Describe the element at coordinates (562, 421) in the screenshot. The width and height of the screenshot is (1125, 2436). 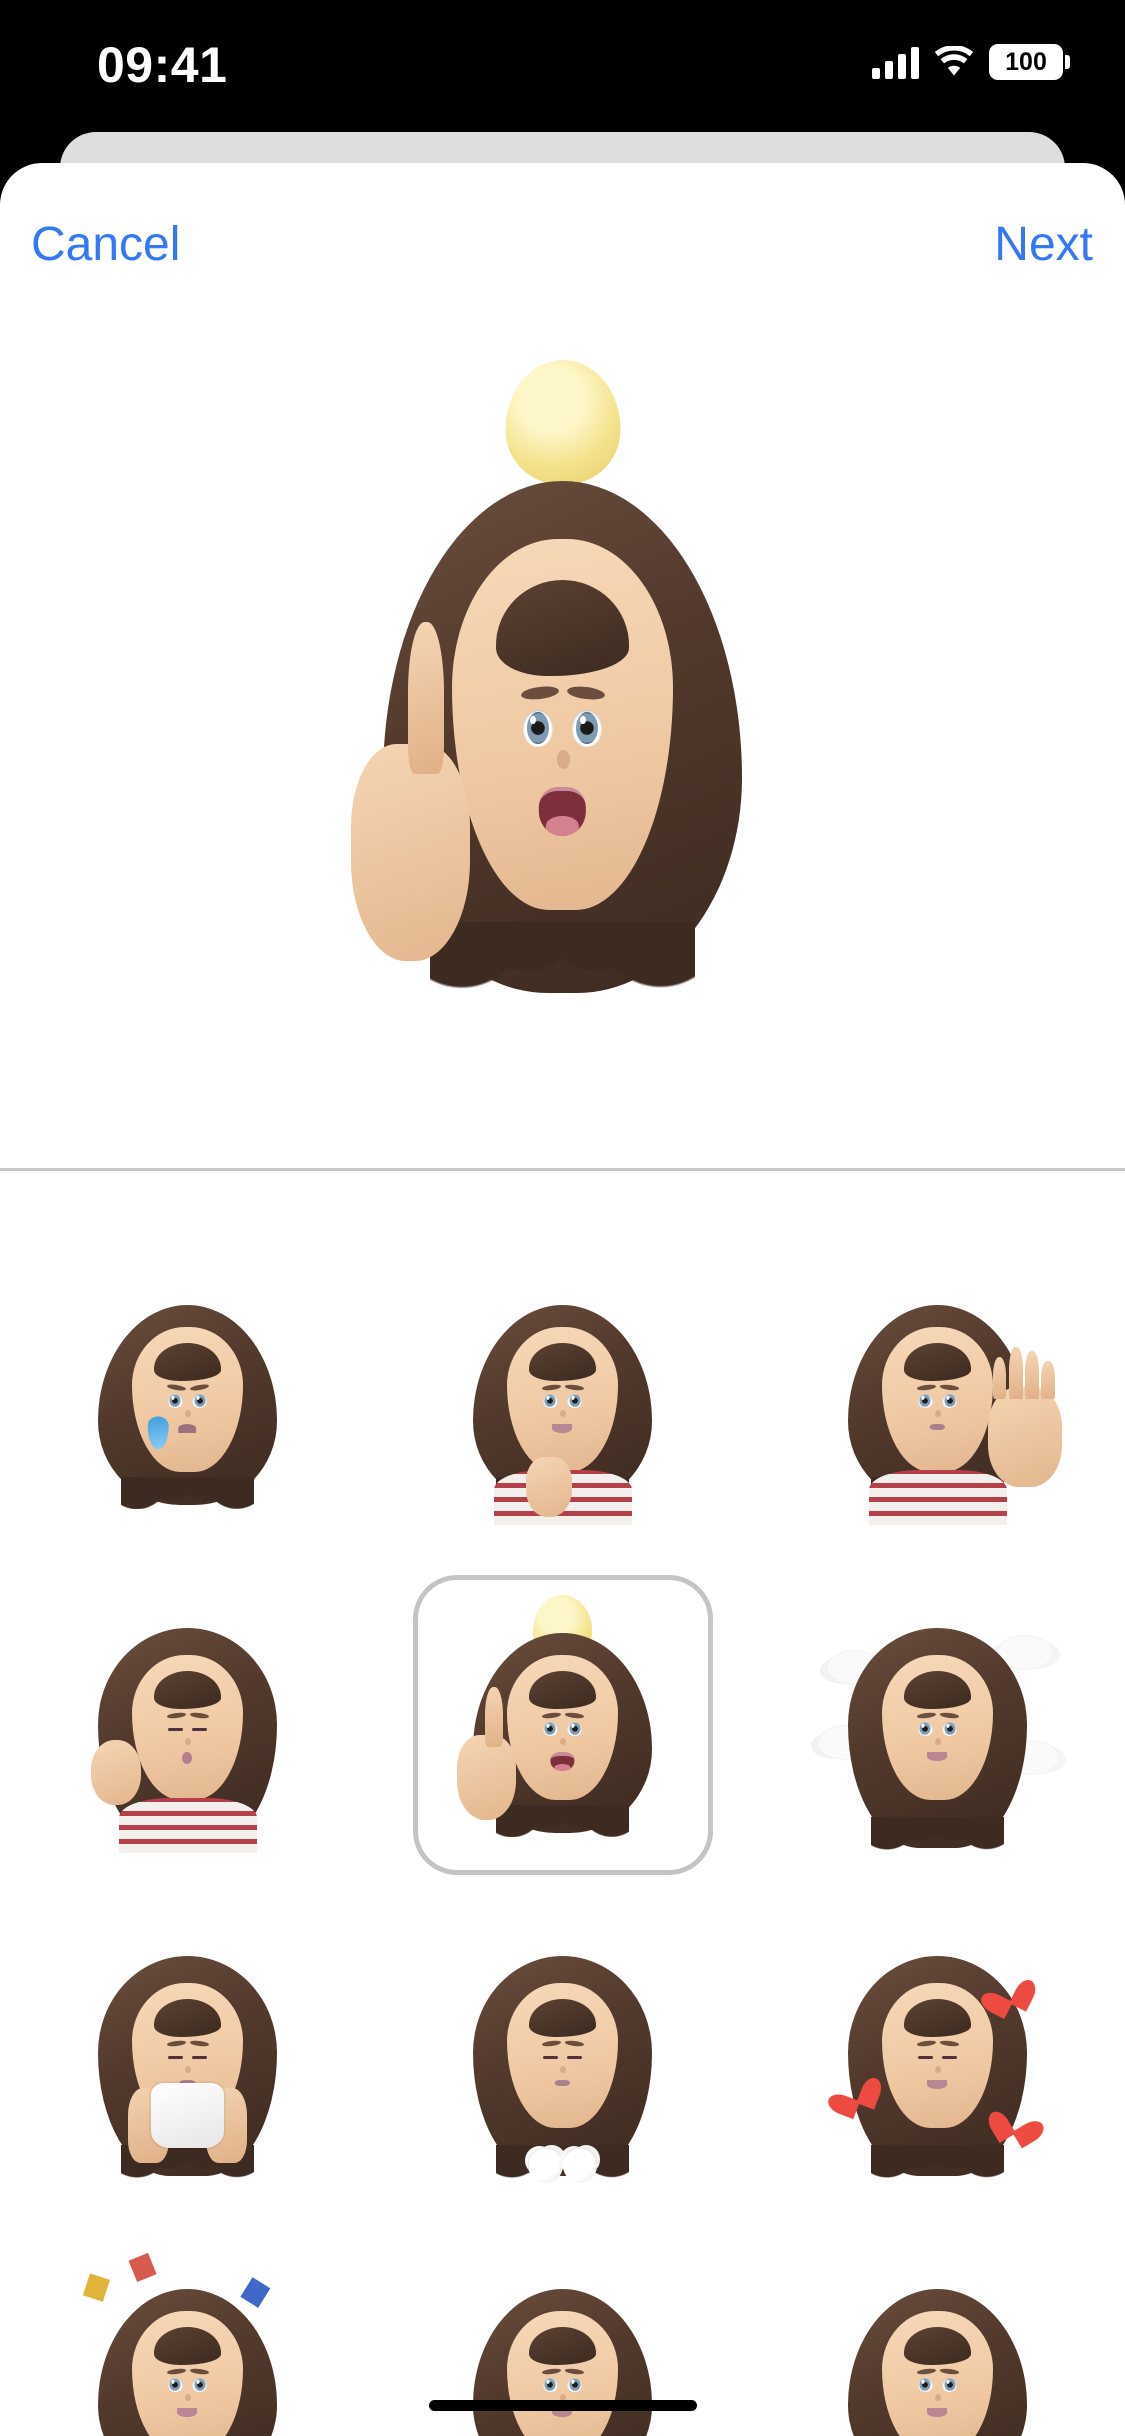
I see `lightbulb-icon` at that location.